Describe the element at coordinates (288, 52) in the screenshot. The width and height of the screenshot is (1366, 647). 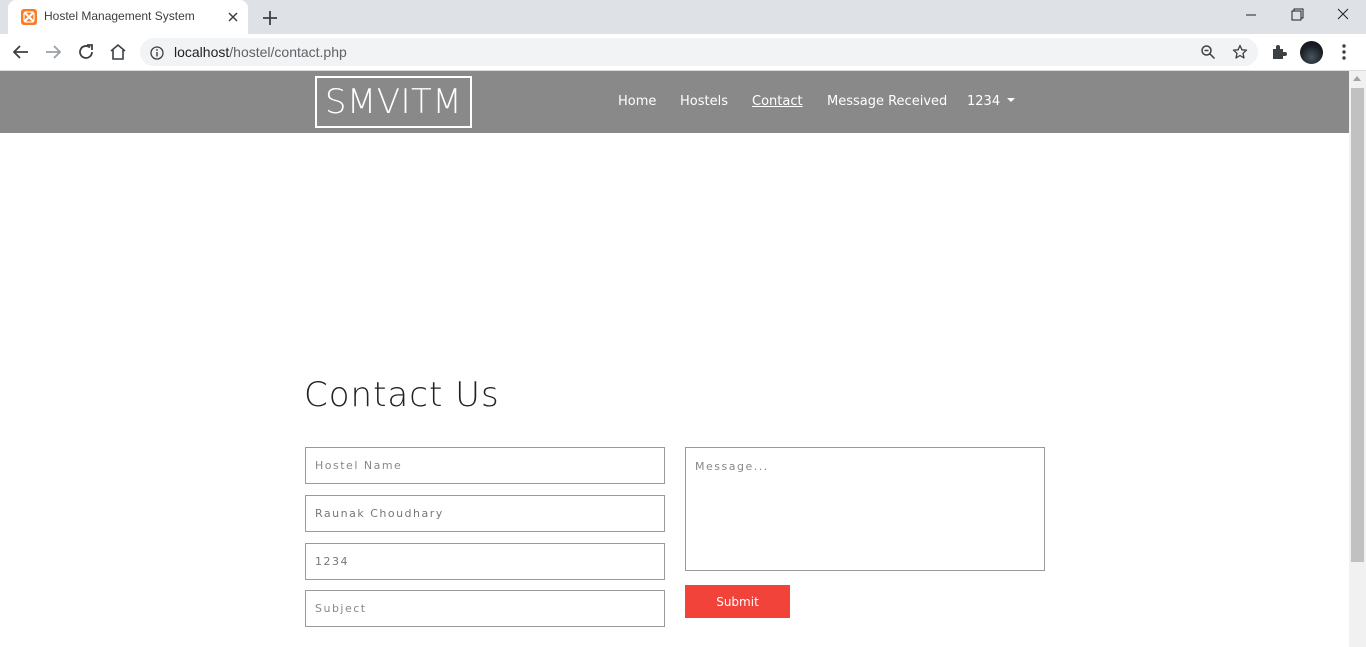
I see `url-path: /hostel/contact.php` at that location.